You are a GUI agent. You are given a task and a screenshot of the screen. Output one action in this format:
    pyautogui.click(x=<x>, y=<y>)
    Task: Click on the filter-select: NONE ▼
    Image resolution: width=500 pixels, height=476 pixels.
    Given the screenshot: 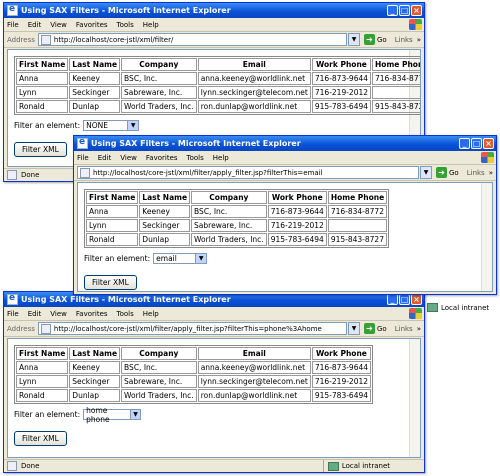 What is the action you would take?
    pyautogui.click(x=111, y=125)
    